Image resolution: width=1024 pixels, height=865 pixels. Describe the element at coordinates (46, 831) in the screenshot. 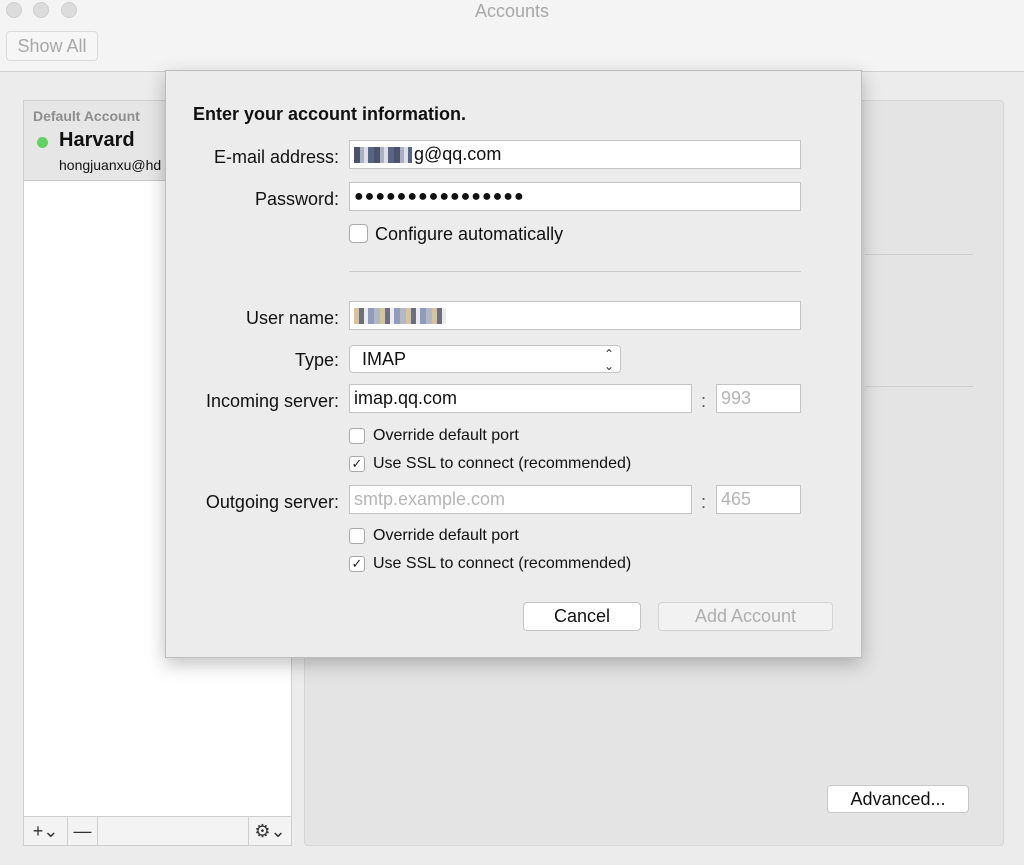

I see `add-account-menu-button: +⌄` at that location.